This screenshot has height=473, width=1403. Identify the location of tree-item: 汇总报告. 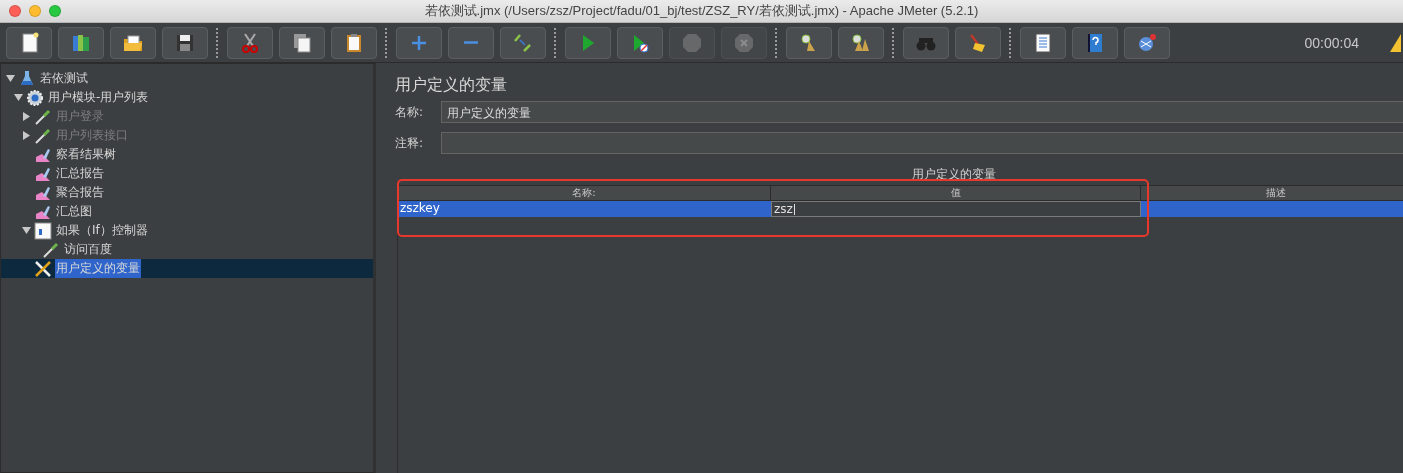
(80, 173).